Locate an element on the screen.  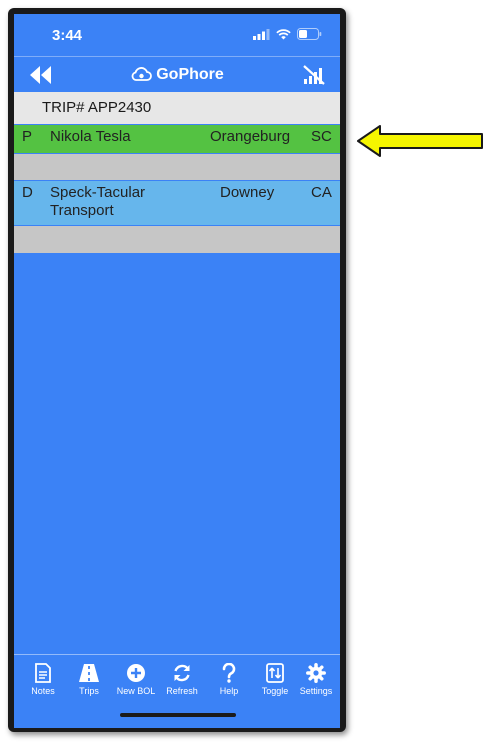
wifi-icon is located at coordinates (283, 33).